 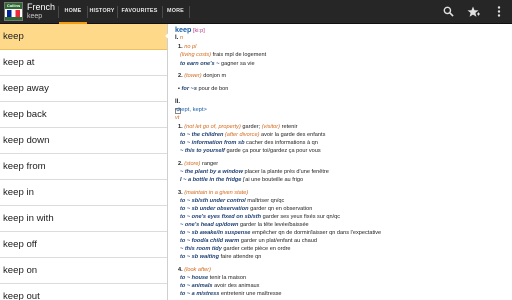 I want to click on translation: garder ses yeux fixés sur qn/qc, so click(x=301, y=217).